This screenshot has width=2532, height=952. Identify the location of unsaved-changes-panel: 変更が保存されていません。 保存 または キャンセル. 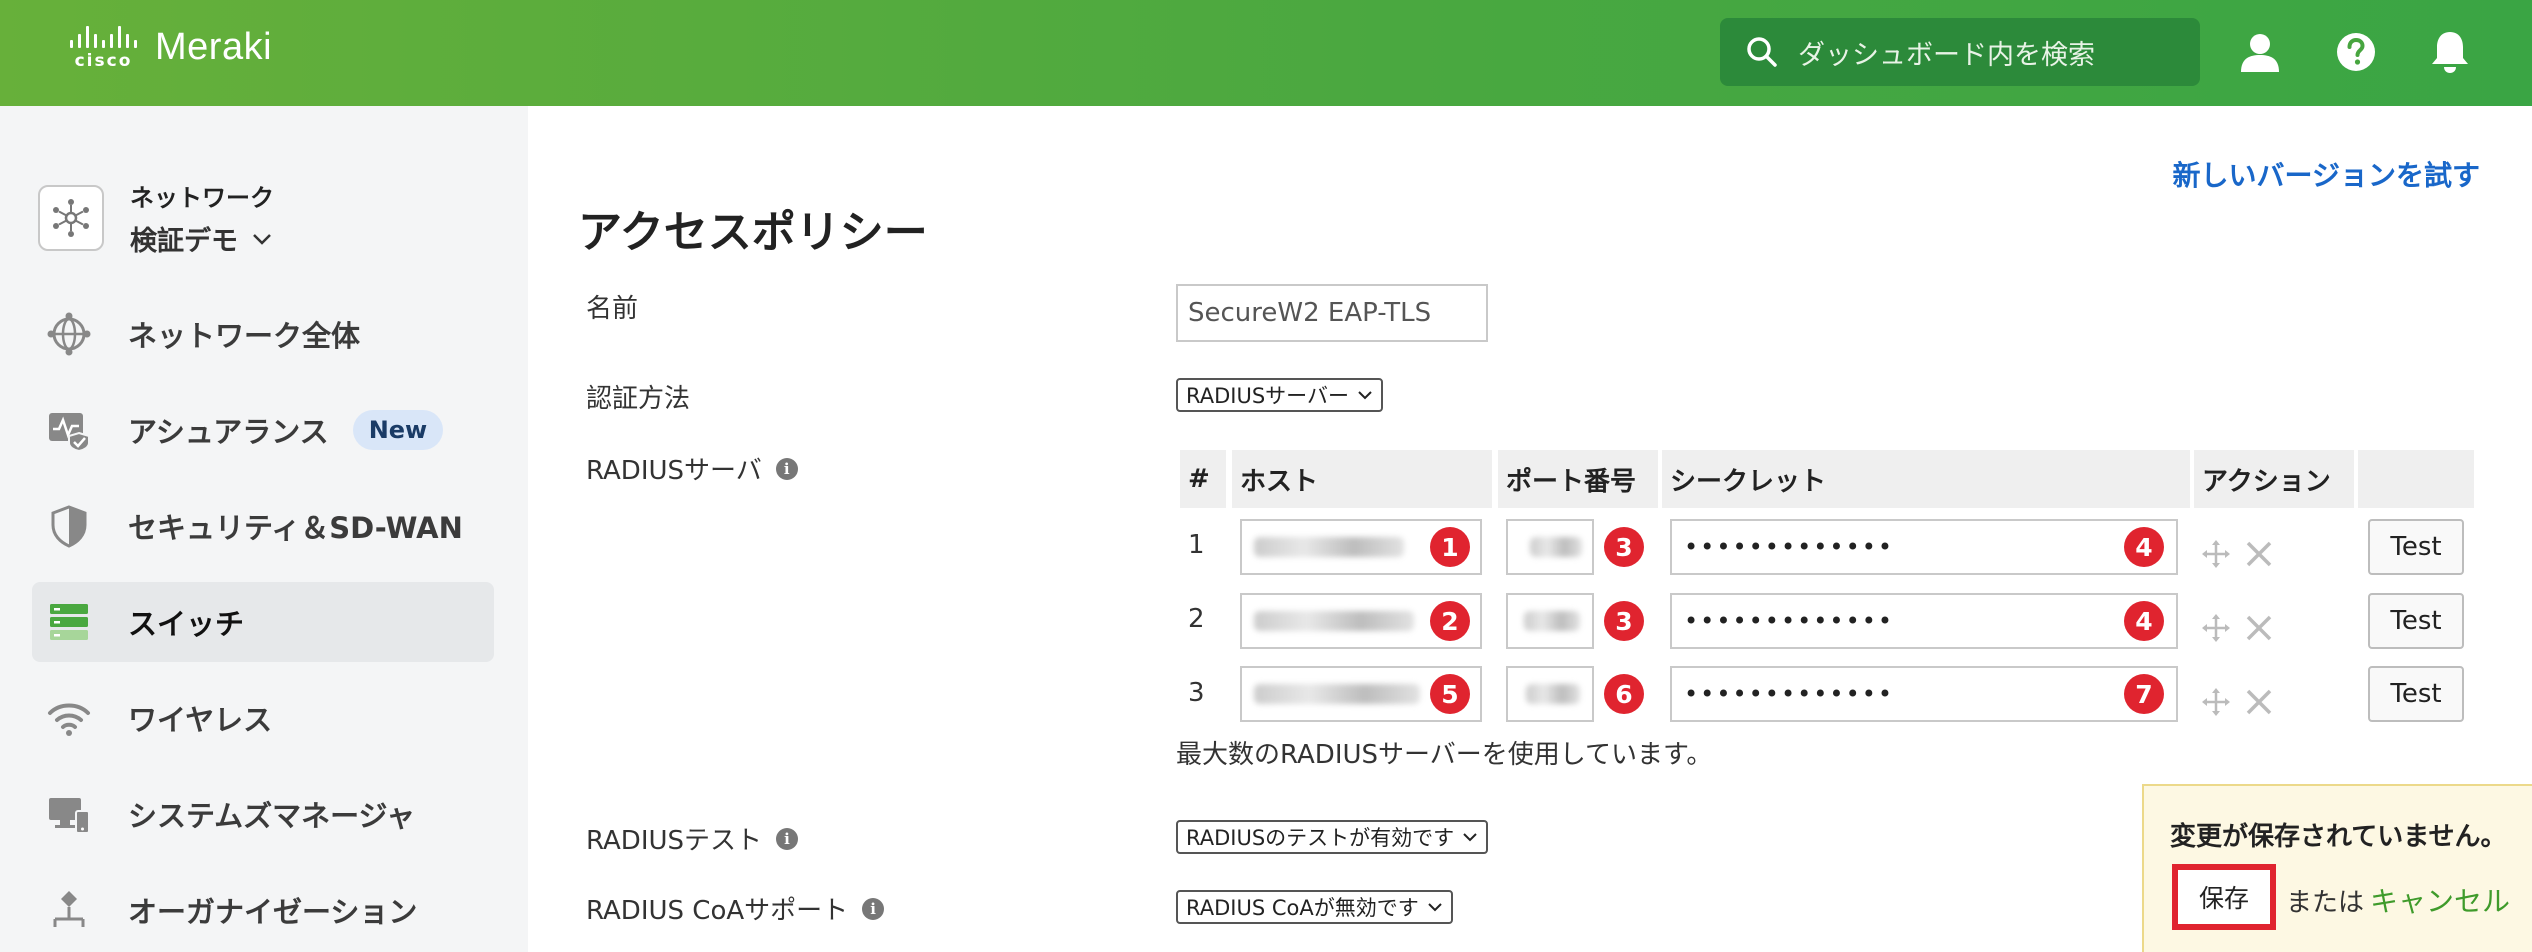
(2337, 868).